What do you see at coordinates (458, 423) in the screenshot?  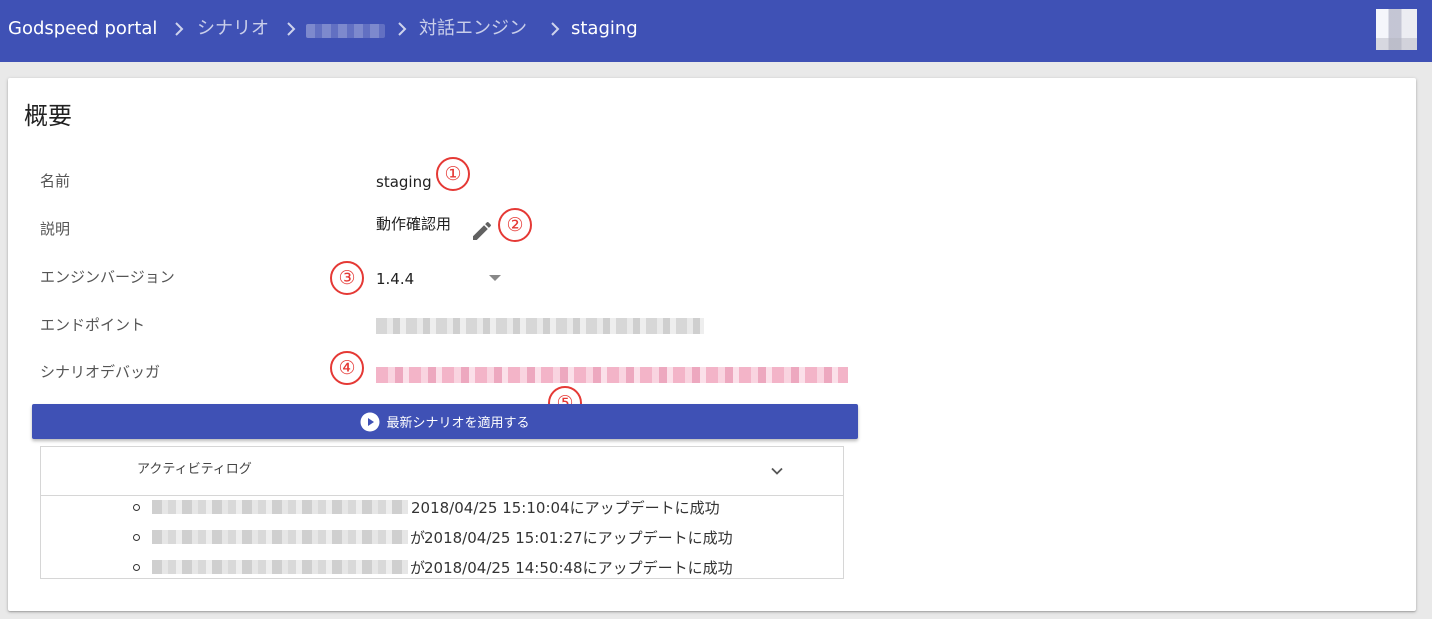 I see `apply-button-label: 最新シナリオを適用する` at bounding box center [458, 423].